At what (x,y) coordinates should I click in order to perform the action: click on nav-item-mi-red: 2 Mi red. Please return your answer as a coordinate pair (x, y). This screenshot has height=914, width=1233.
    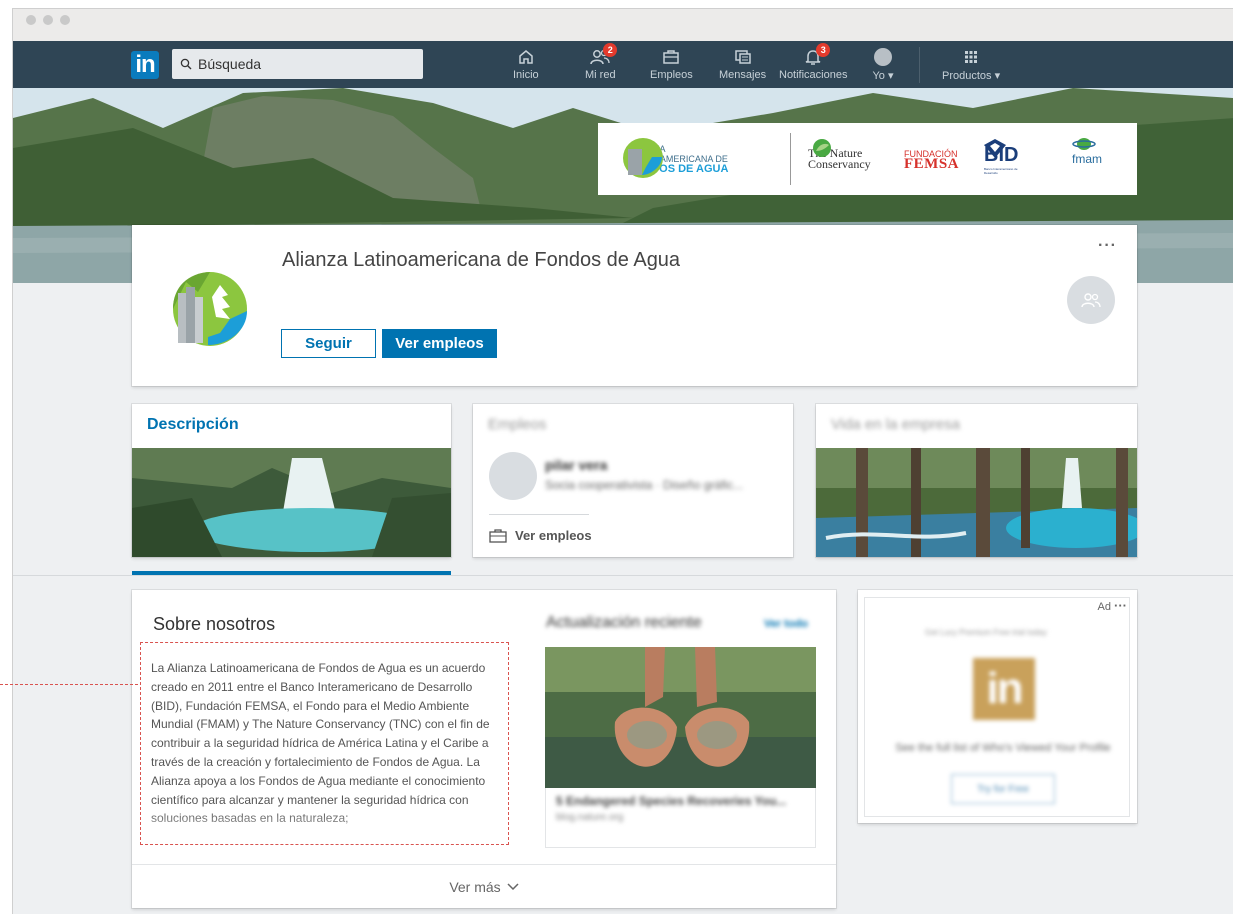
    Looking at the image, I should click on (601, 63).